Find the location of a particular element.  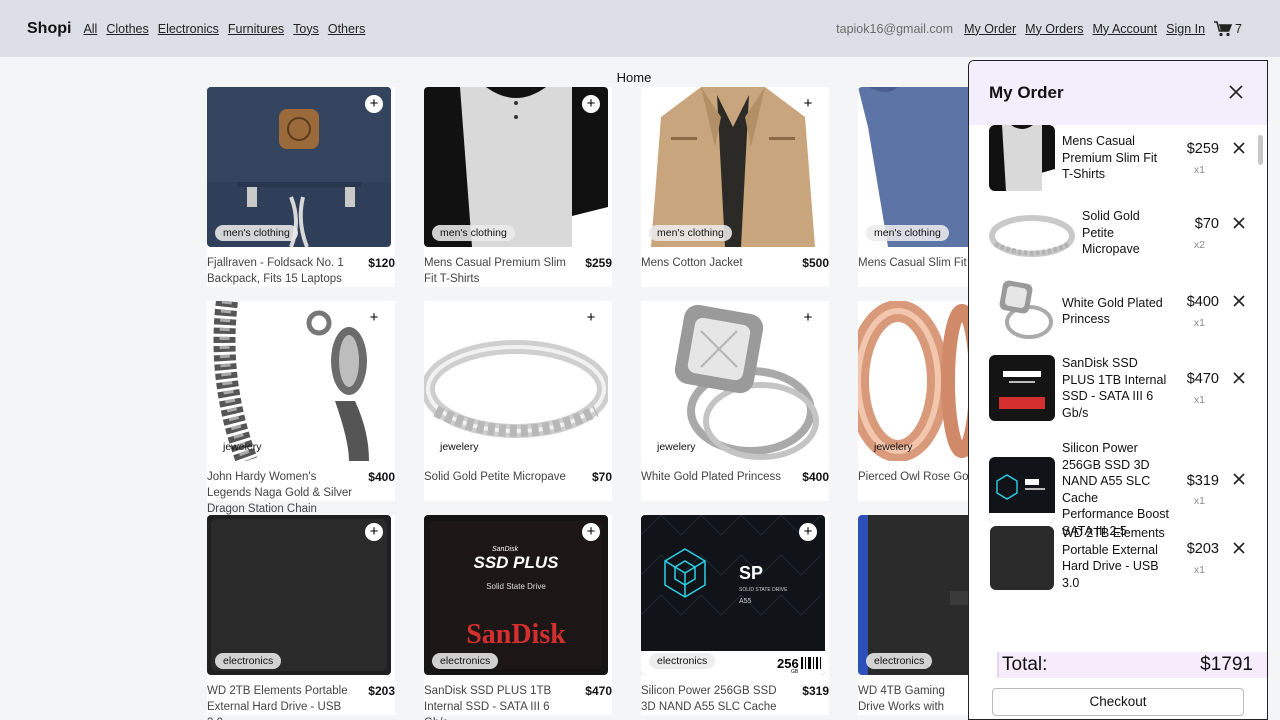

product-image: + electronics is located at coordinates (299, 595).